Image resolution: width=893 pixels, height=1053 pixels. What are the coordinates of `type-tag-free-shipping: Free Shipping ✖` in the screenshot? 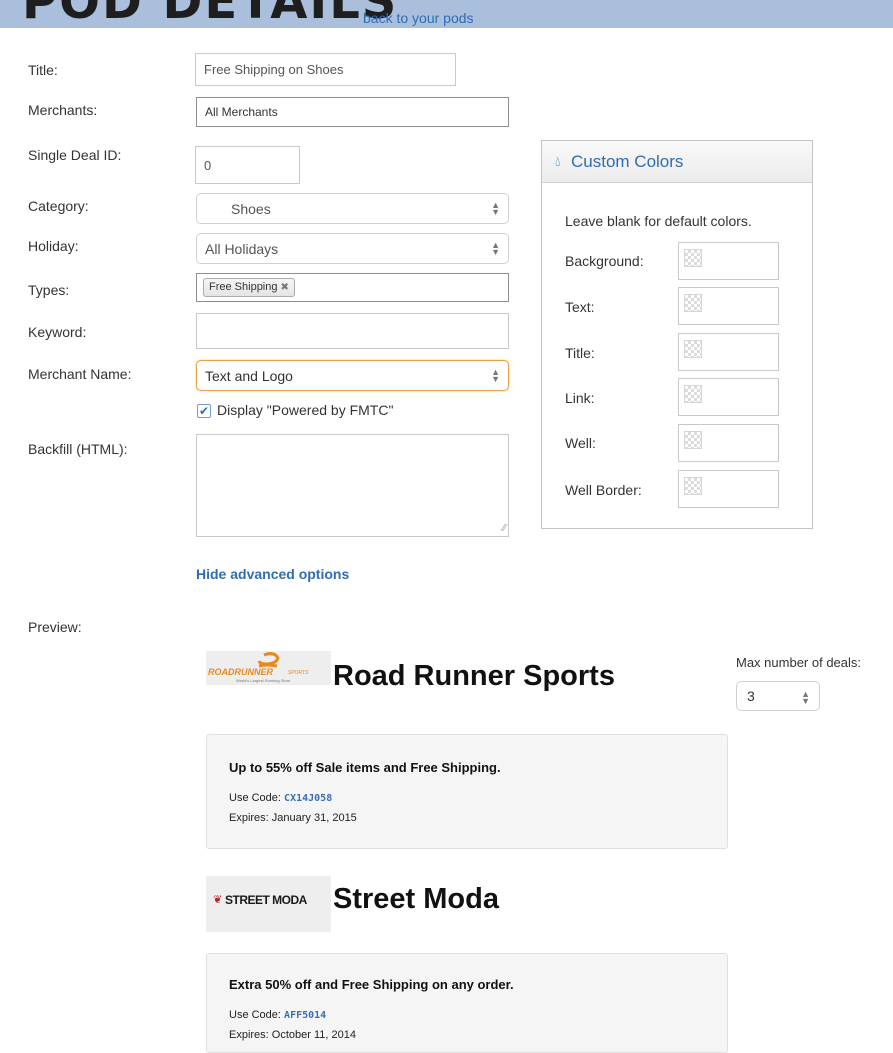 It's located at (249, 287).